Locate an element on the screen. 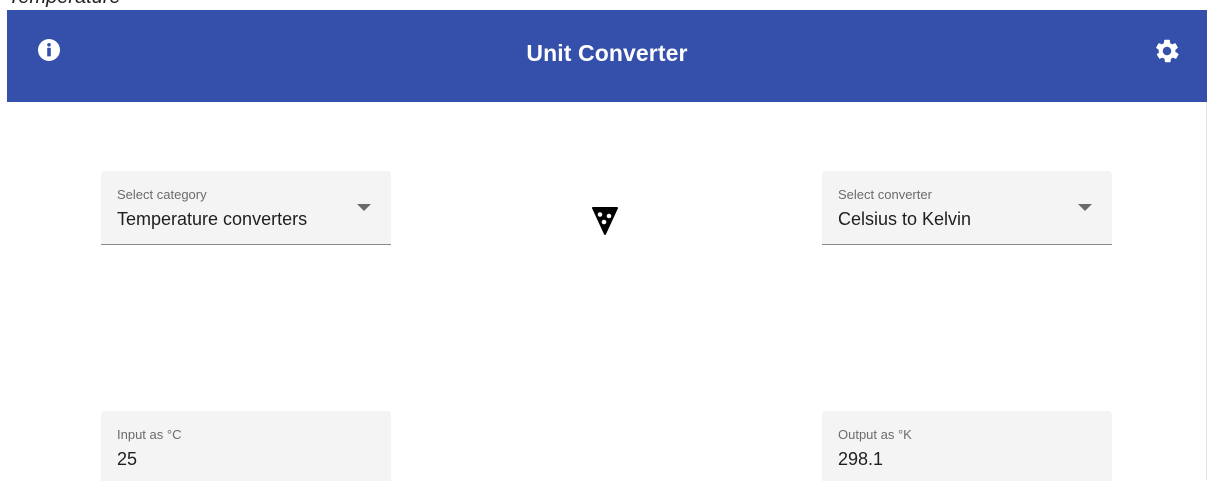  converter-select-value: Celsius to Kelvin is located at coordinates (905, 219).